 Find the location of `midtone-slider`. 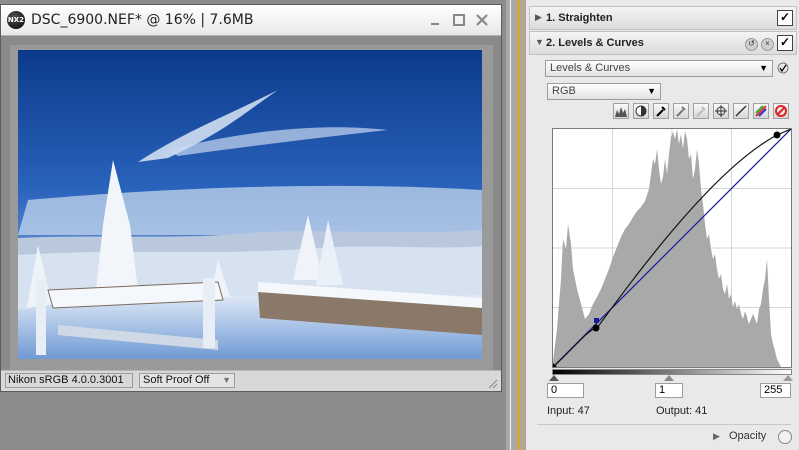

midtone-slider is located at coordinates (669, 378).